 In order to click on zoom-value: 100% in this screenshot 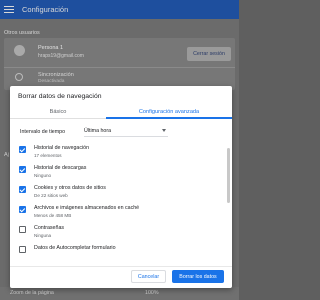, I will do `click(152, 293)`.